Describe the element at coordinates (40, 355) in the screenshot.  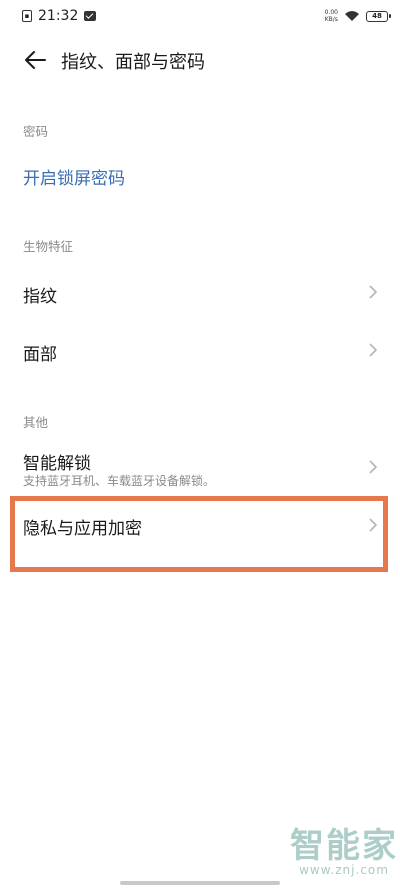
I see `face-label: 面部` at that location.